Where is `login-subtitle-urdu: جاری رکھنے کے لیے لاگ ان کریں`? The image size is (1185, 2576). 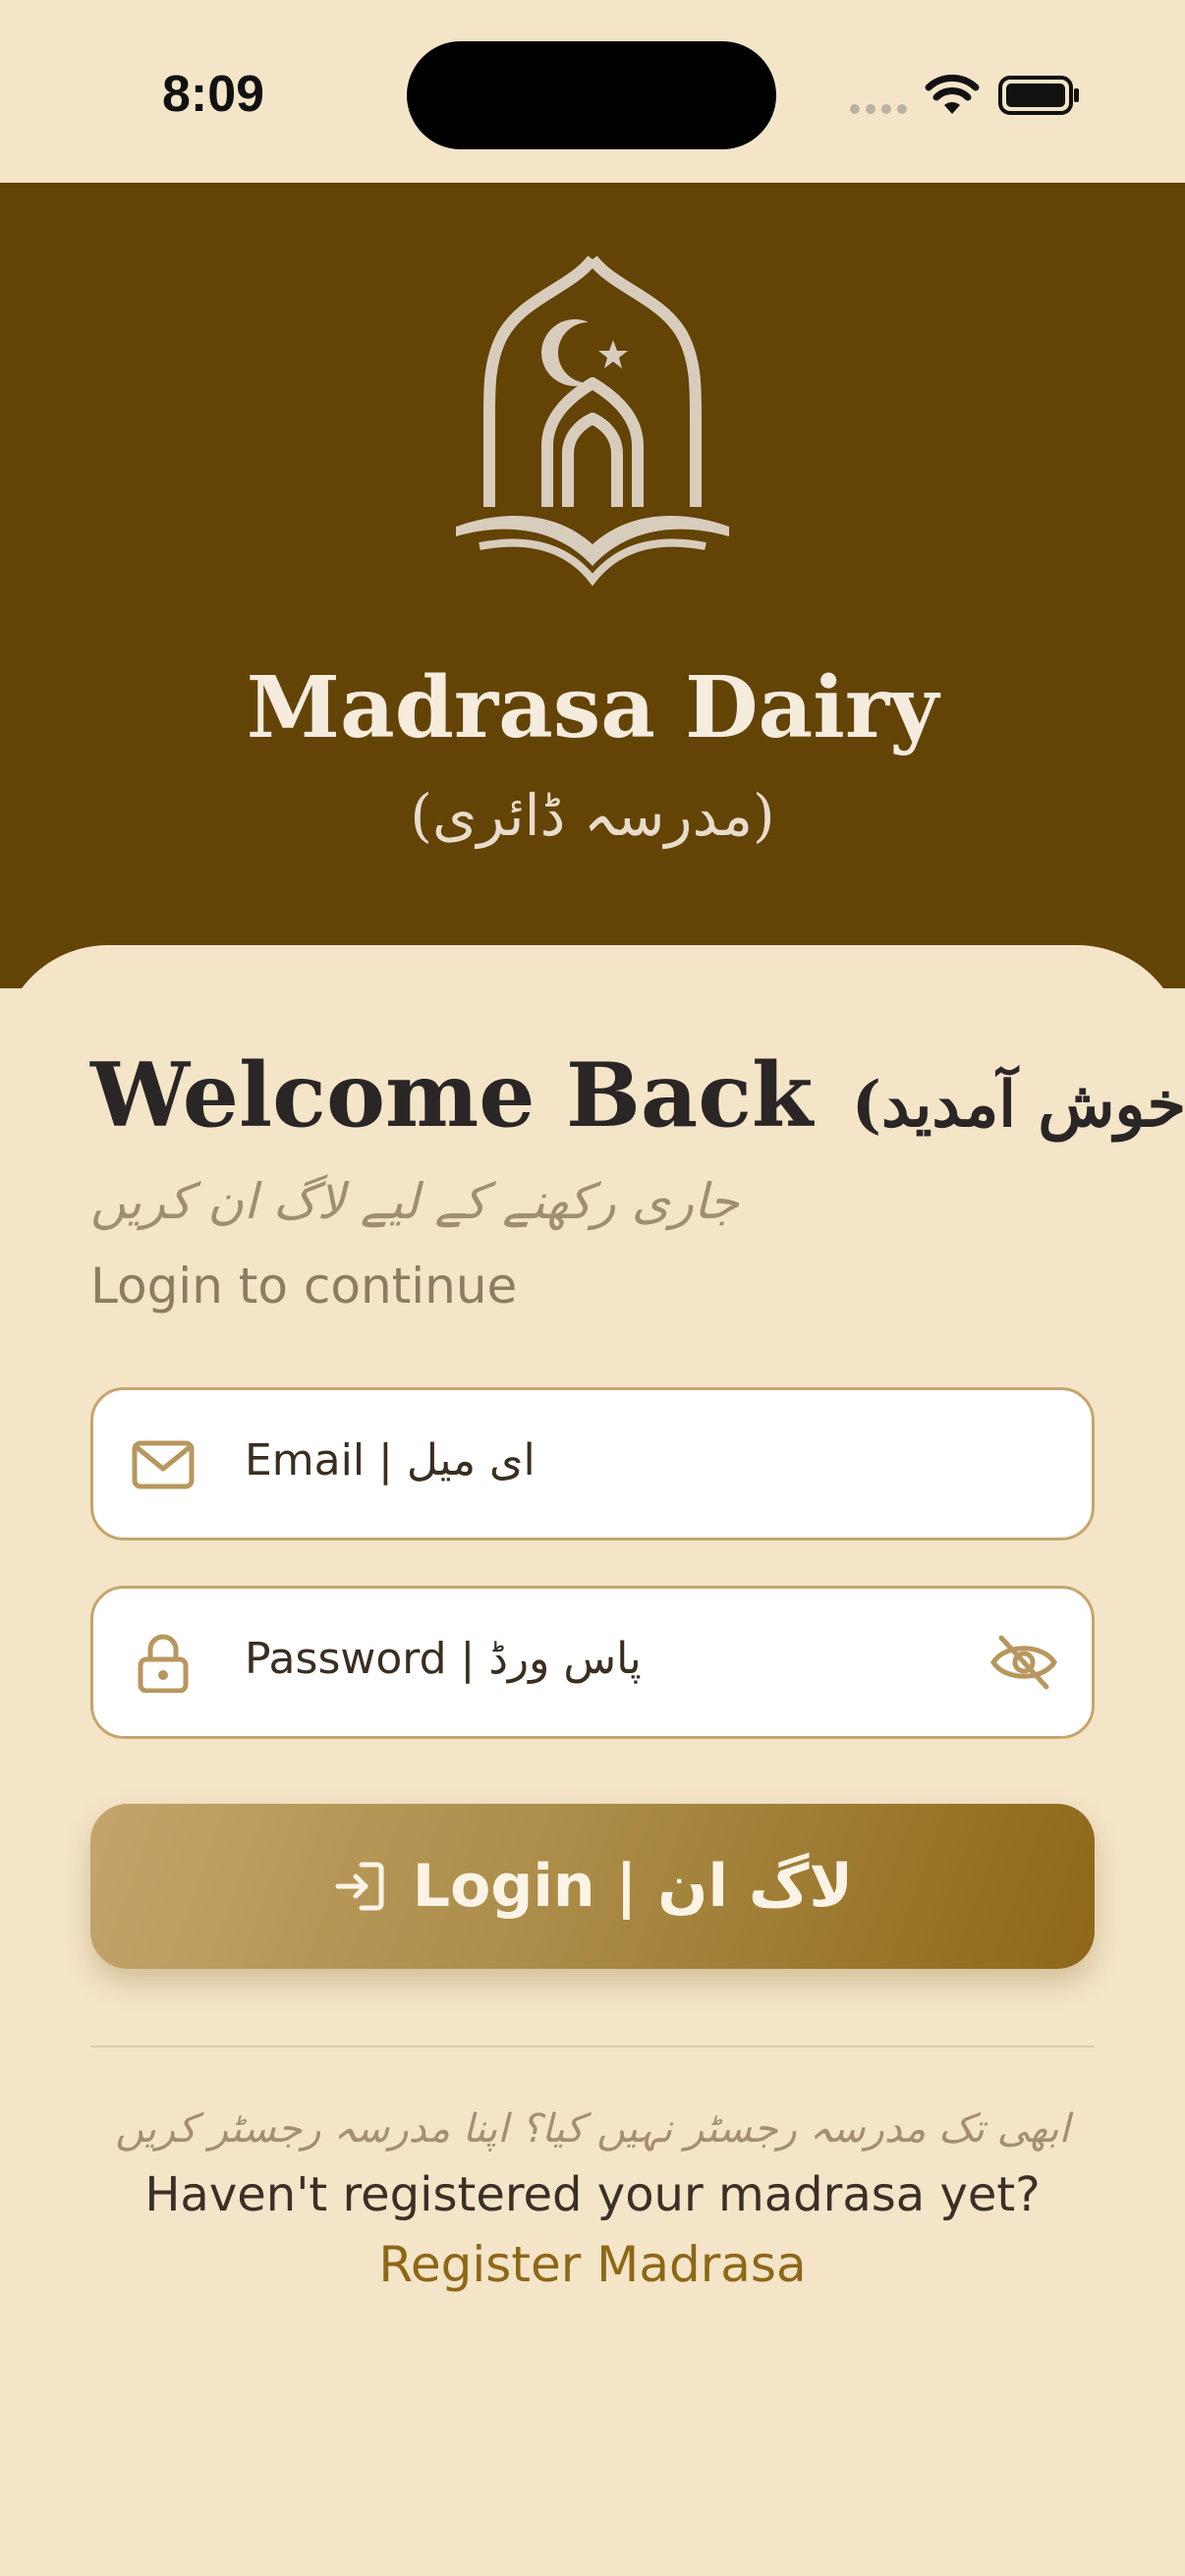
login-subtitle-urdu: جاری رکھنے کے لیے لاگ ان کریں is located at coordinates (415, 1201).